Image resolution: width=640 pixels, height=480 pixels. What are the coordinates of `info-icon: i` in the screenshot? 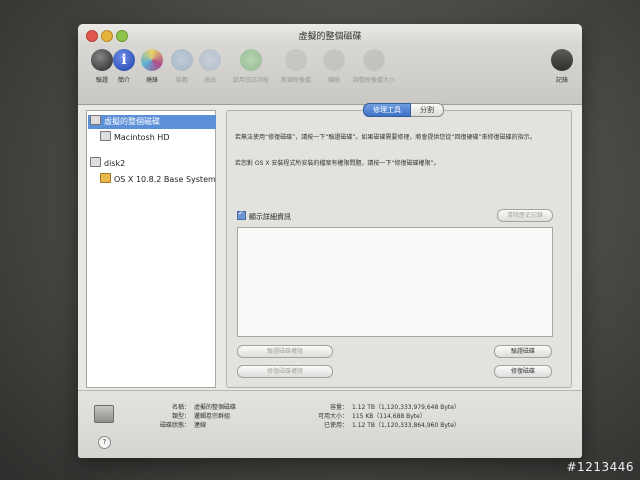 It's located at (124, 60).